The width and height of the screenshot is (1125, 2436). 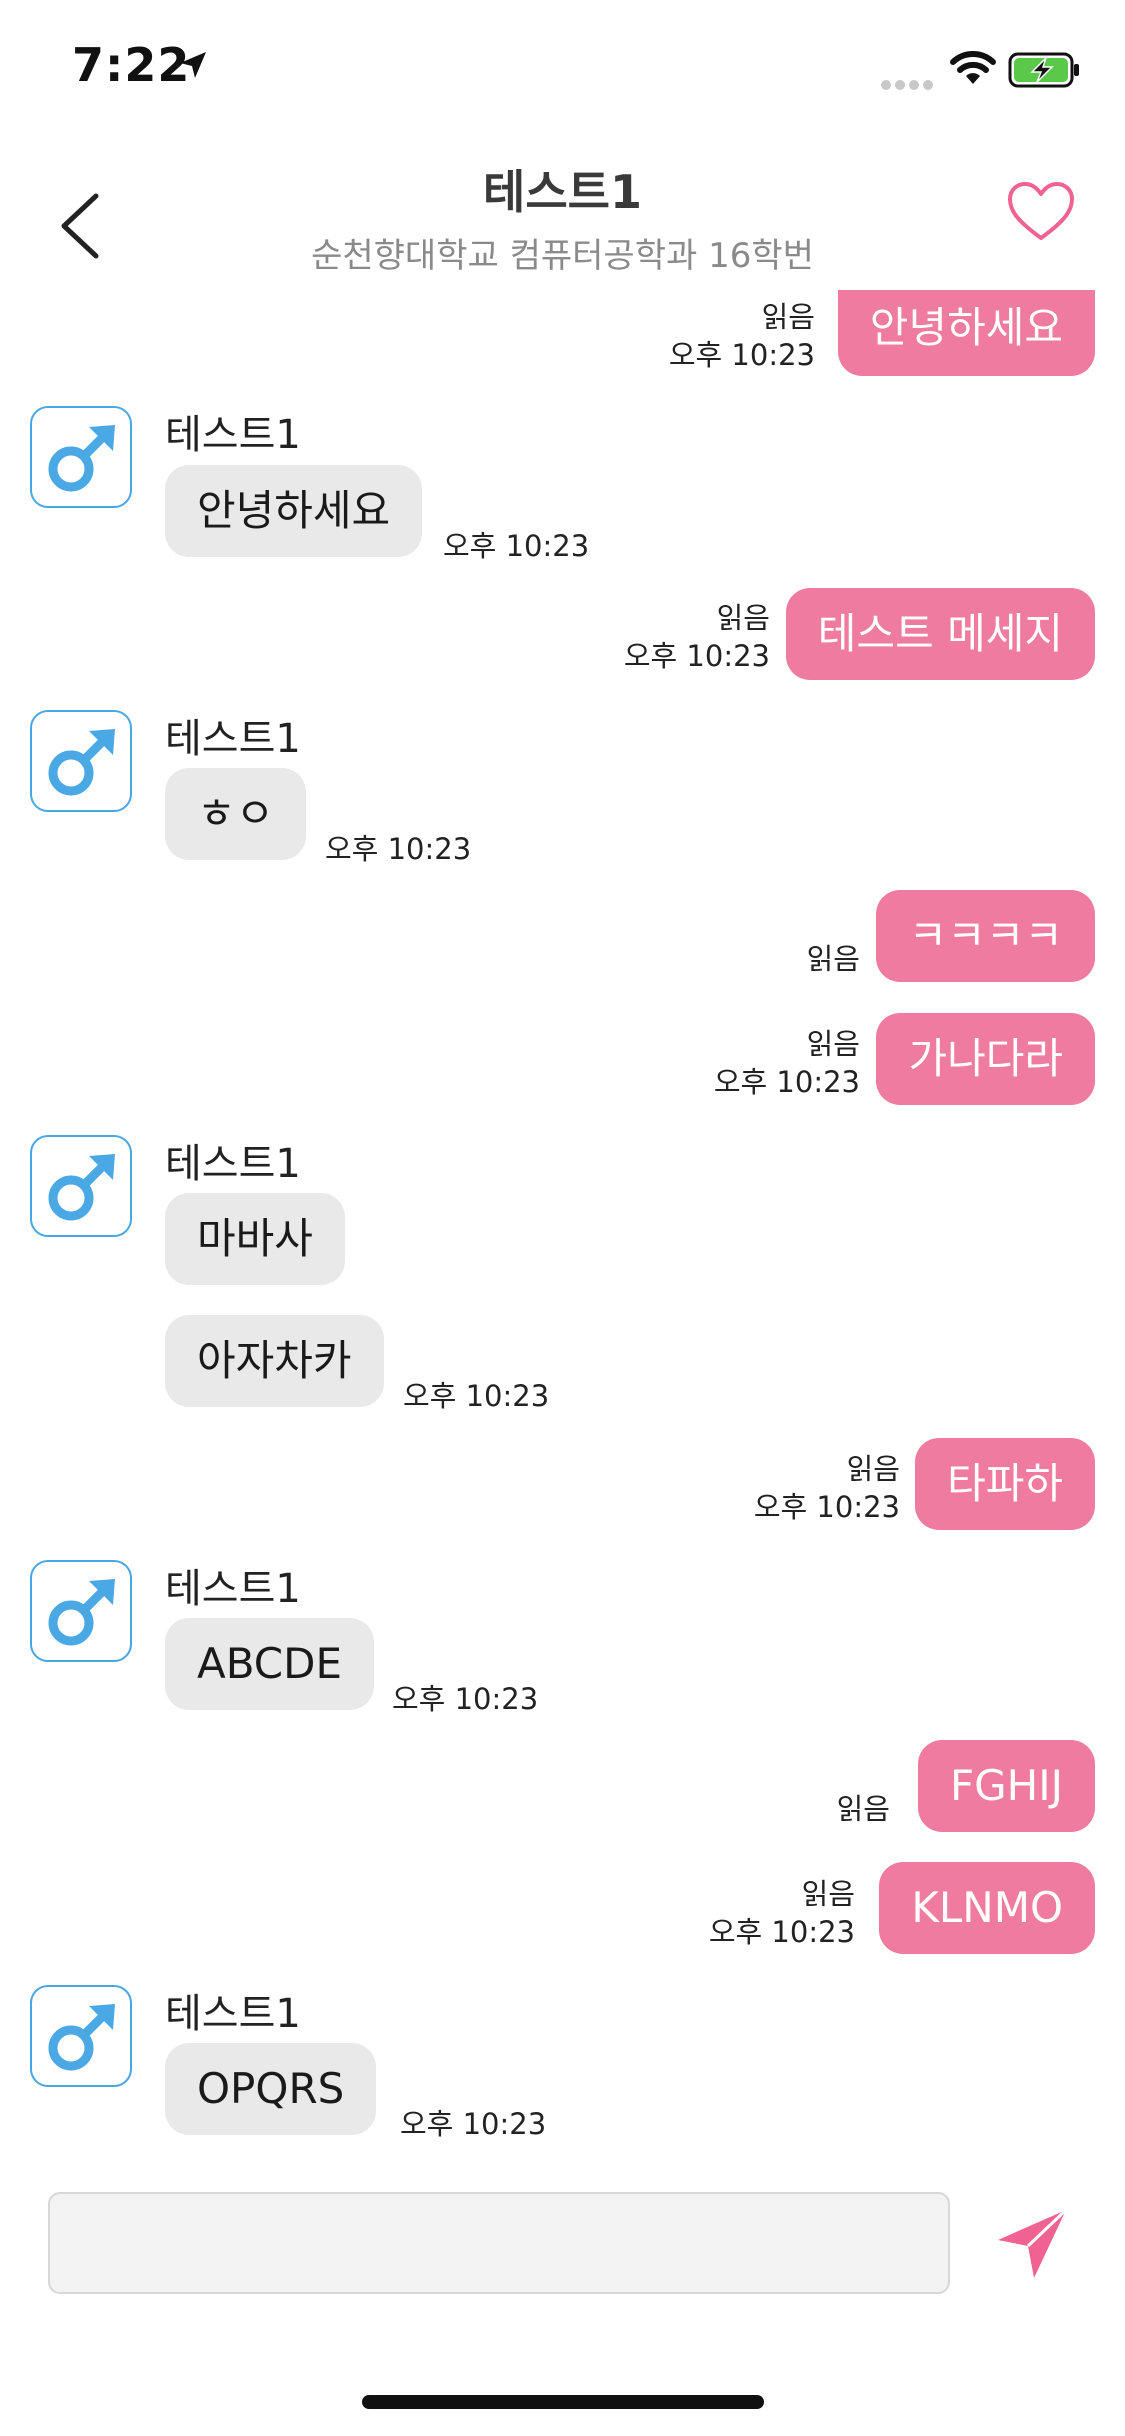 I want to click on heart-outline-icon, so click(x=1041, y=211).